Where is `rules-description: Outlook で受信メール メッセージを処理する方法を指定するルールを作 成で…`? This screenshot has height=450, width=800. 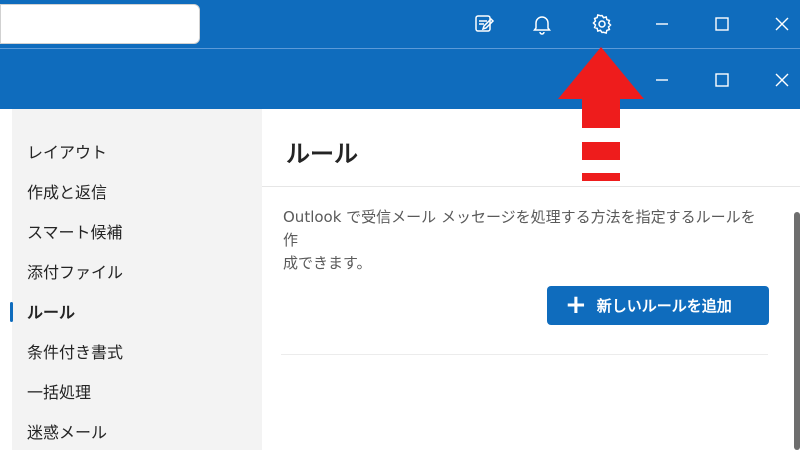
rules-description: Outlook で受信メール メッセージを処理する方法を指定するルールを作 成で… is located at coordinates (525, 240).